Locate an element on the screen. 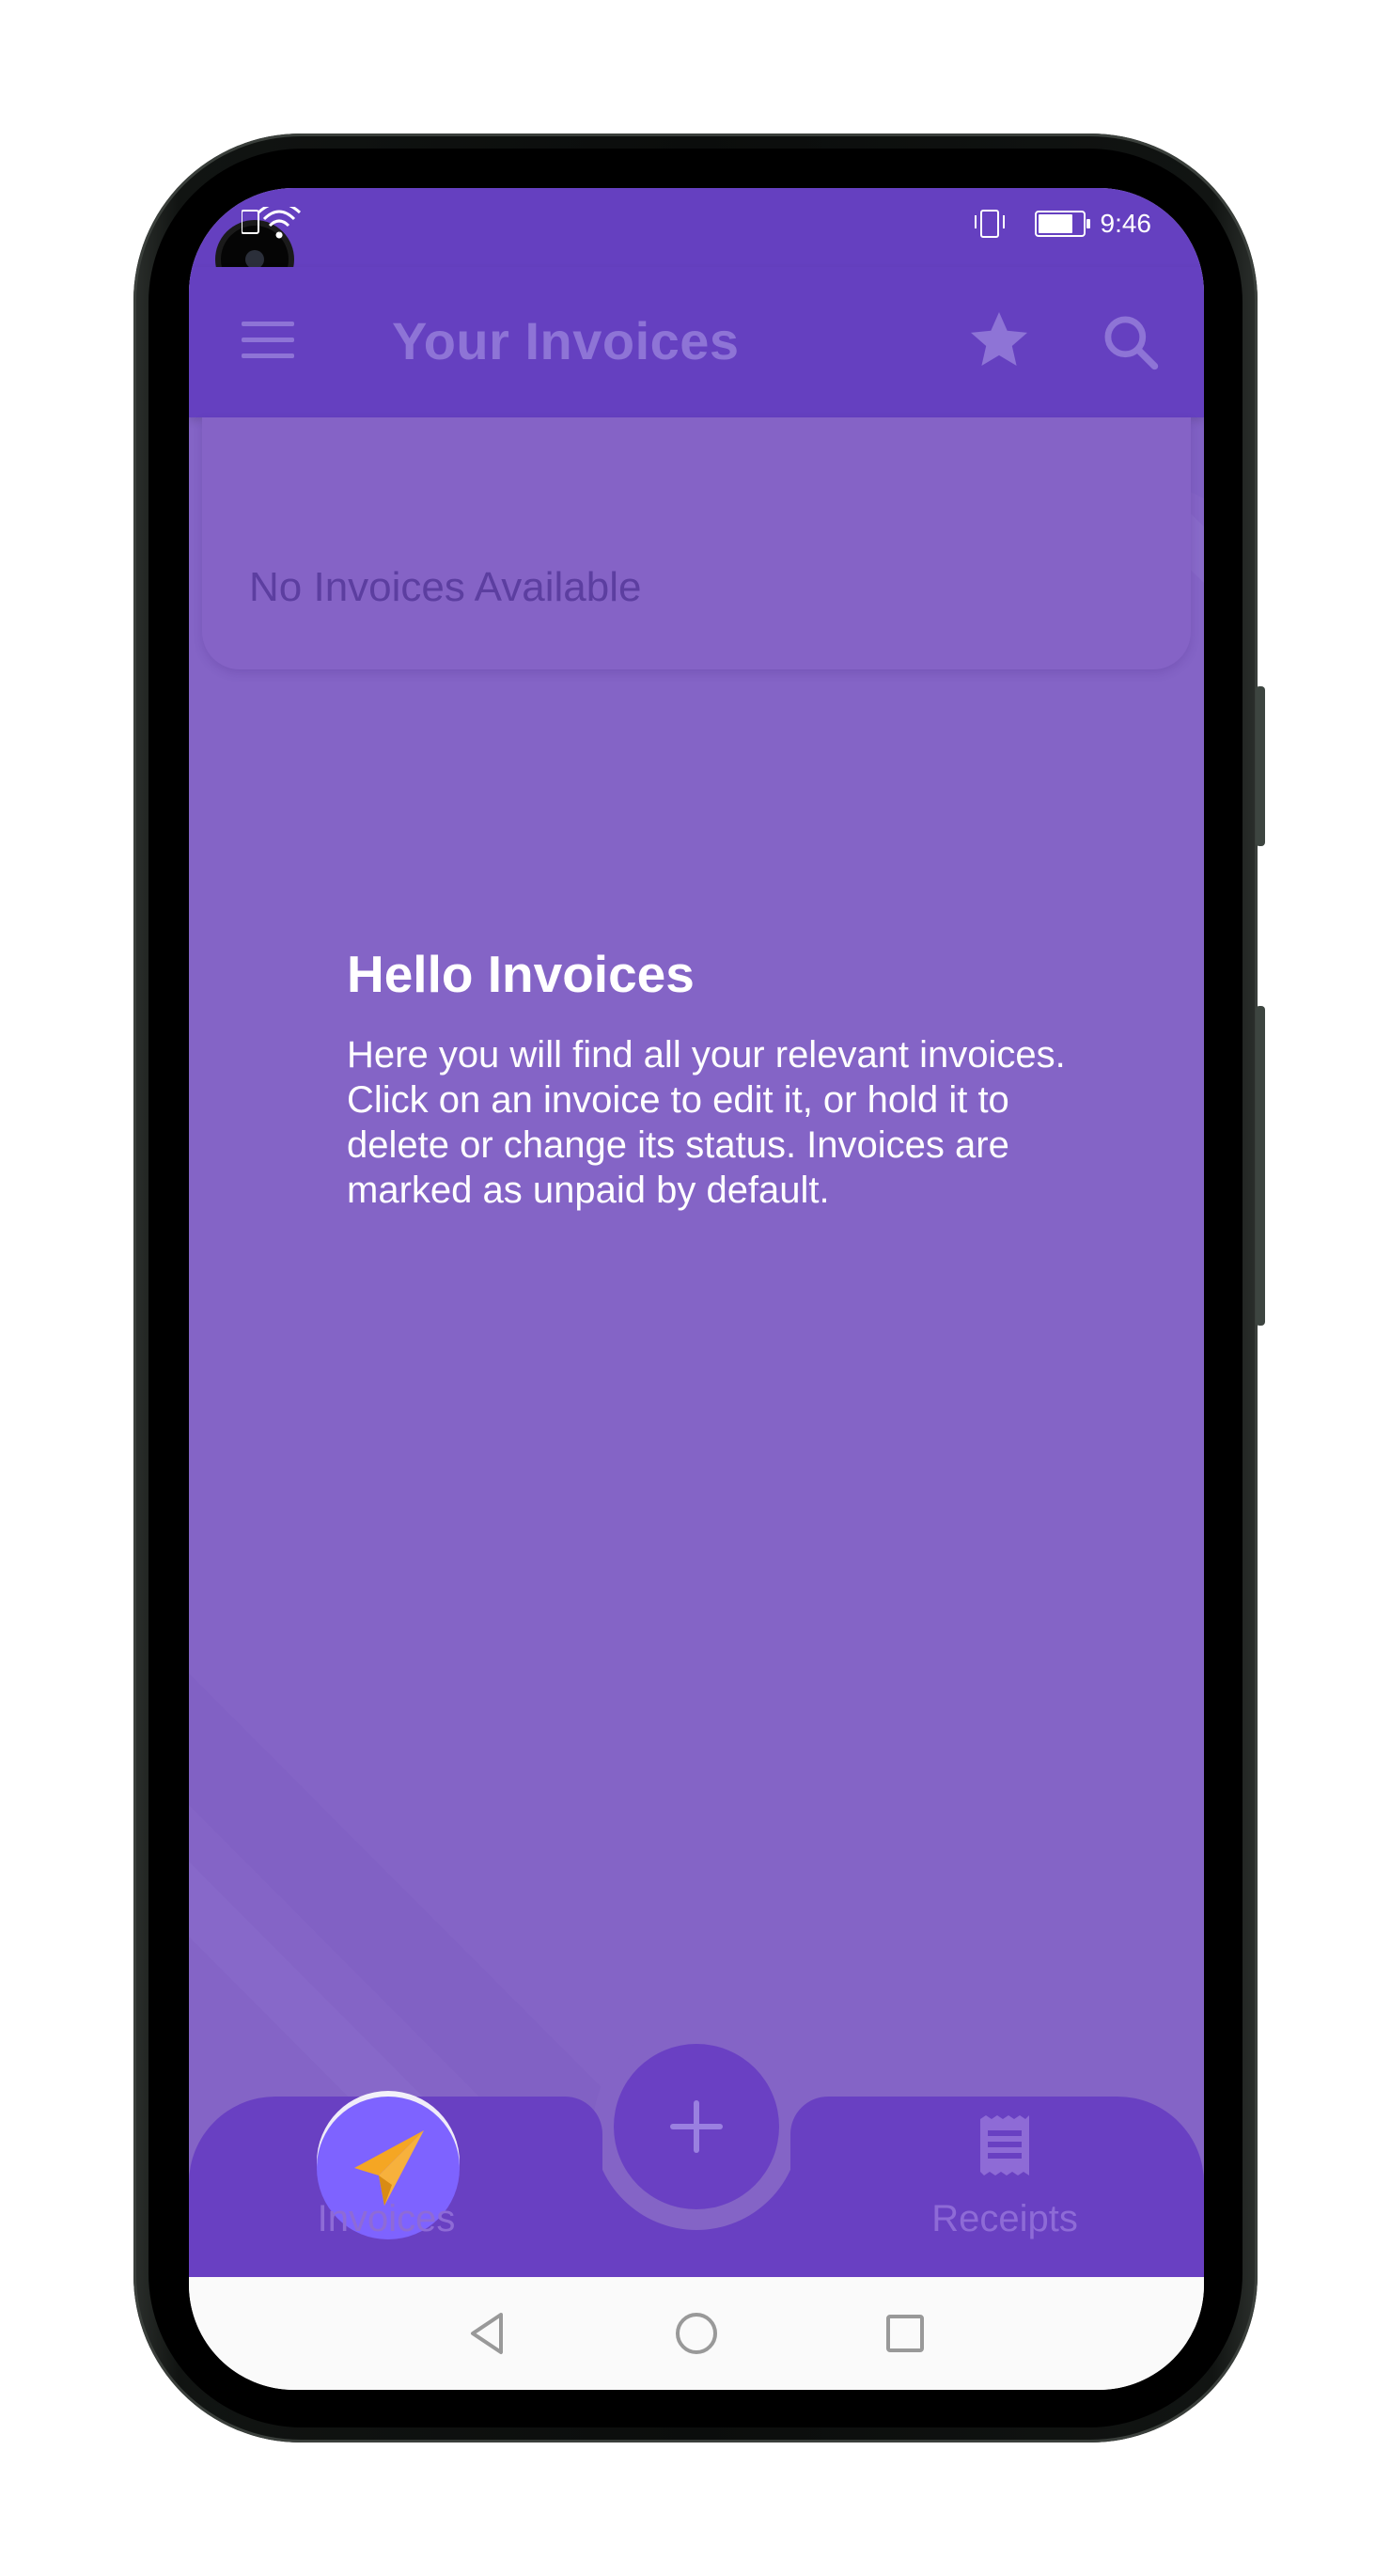  plus-icon is located at coordinates (696, 2126).